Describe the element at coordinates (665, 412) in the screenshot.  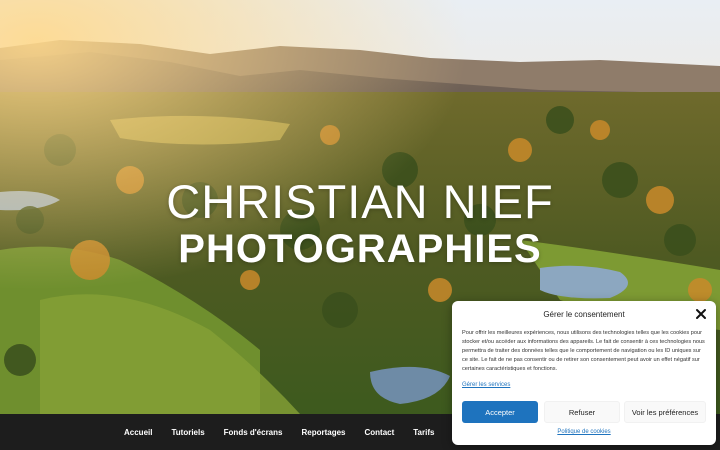
I see `view-preferences-button: Voir les préférences` at that location.